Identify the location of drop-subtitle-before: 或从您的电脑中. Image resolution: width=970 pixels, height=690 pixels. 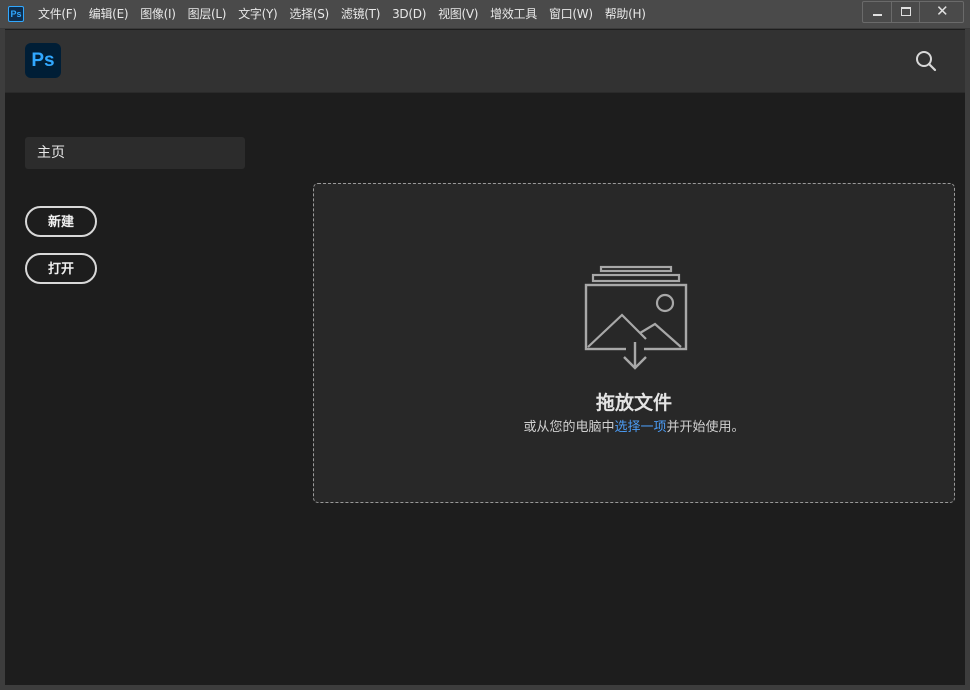
(569, 427).